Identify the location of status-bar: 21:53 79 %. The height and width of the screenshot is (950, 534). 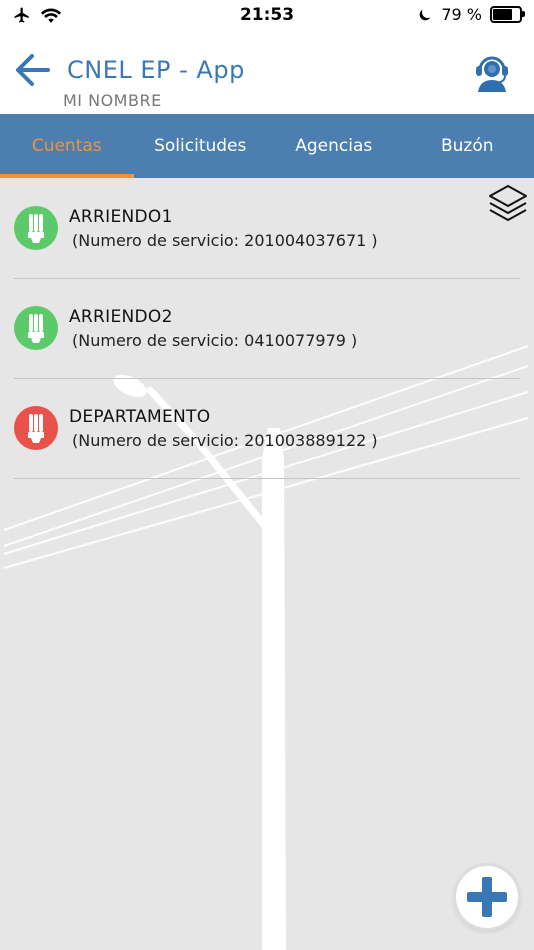
(267, 15).